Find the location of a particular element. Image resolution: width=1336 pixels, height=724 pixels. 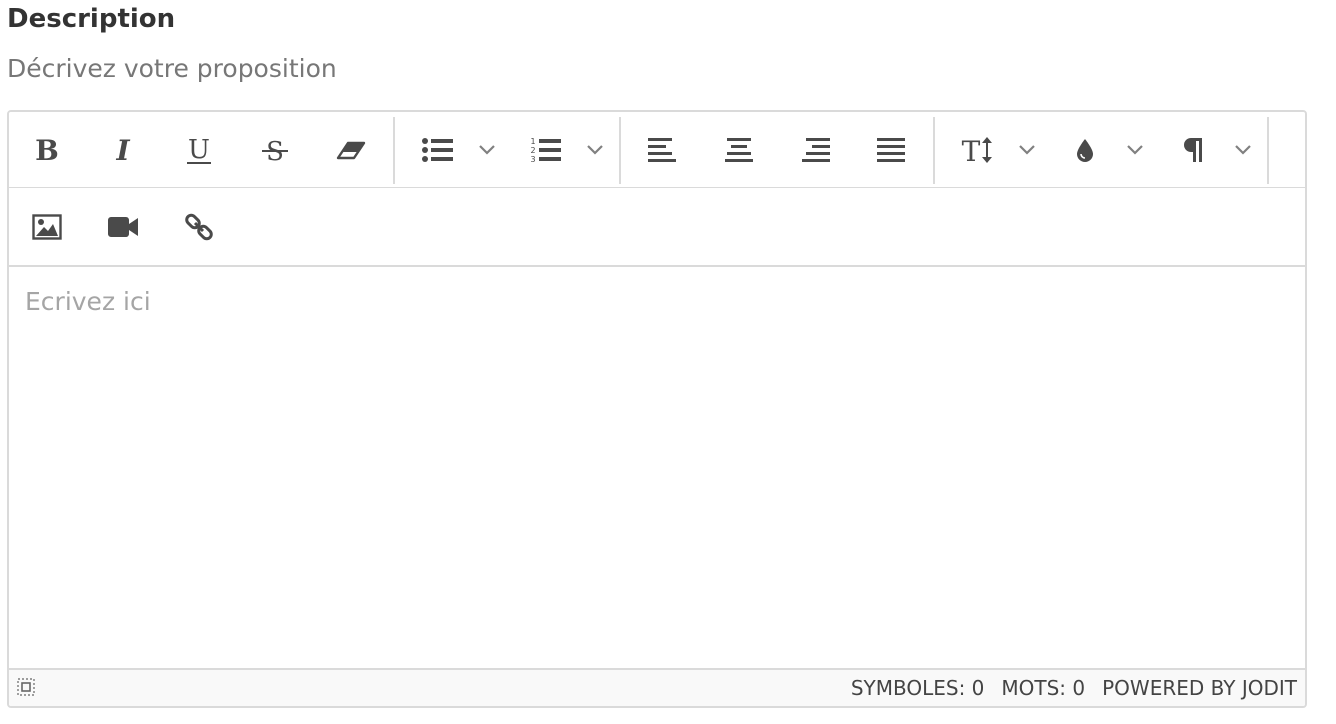

toolbar-row-divider is located at coordinates (657, 187).